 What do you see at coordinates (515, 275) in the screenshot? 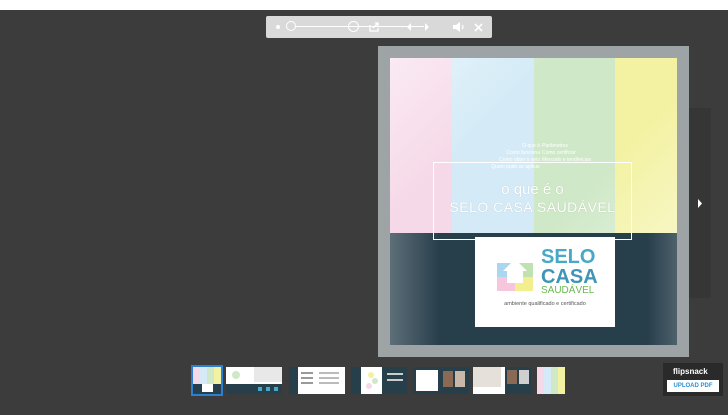
I see `house-logo-icon` at bounding box center [515, 275].